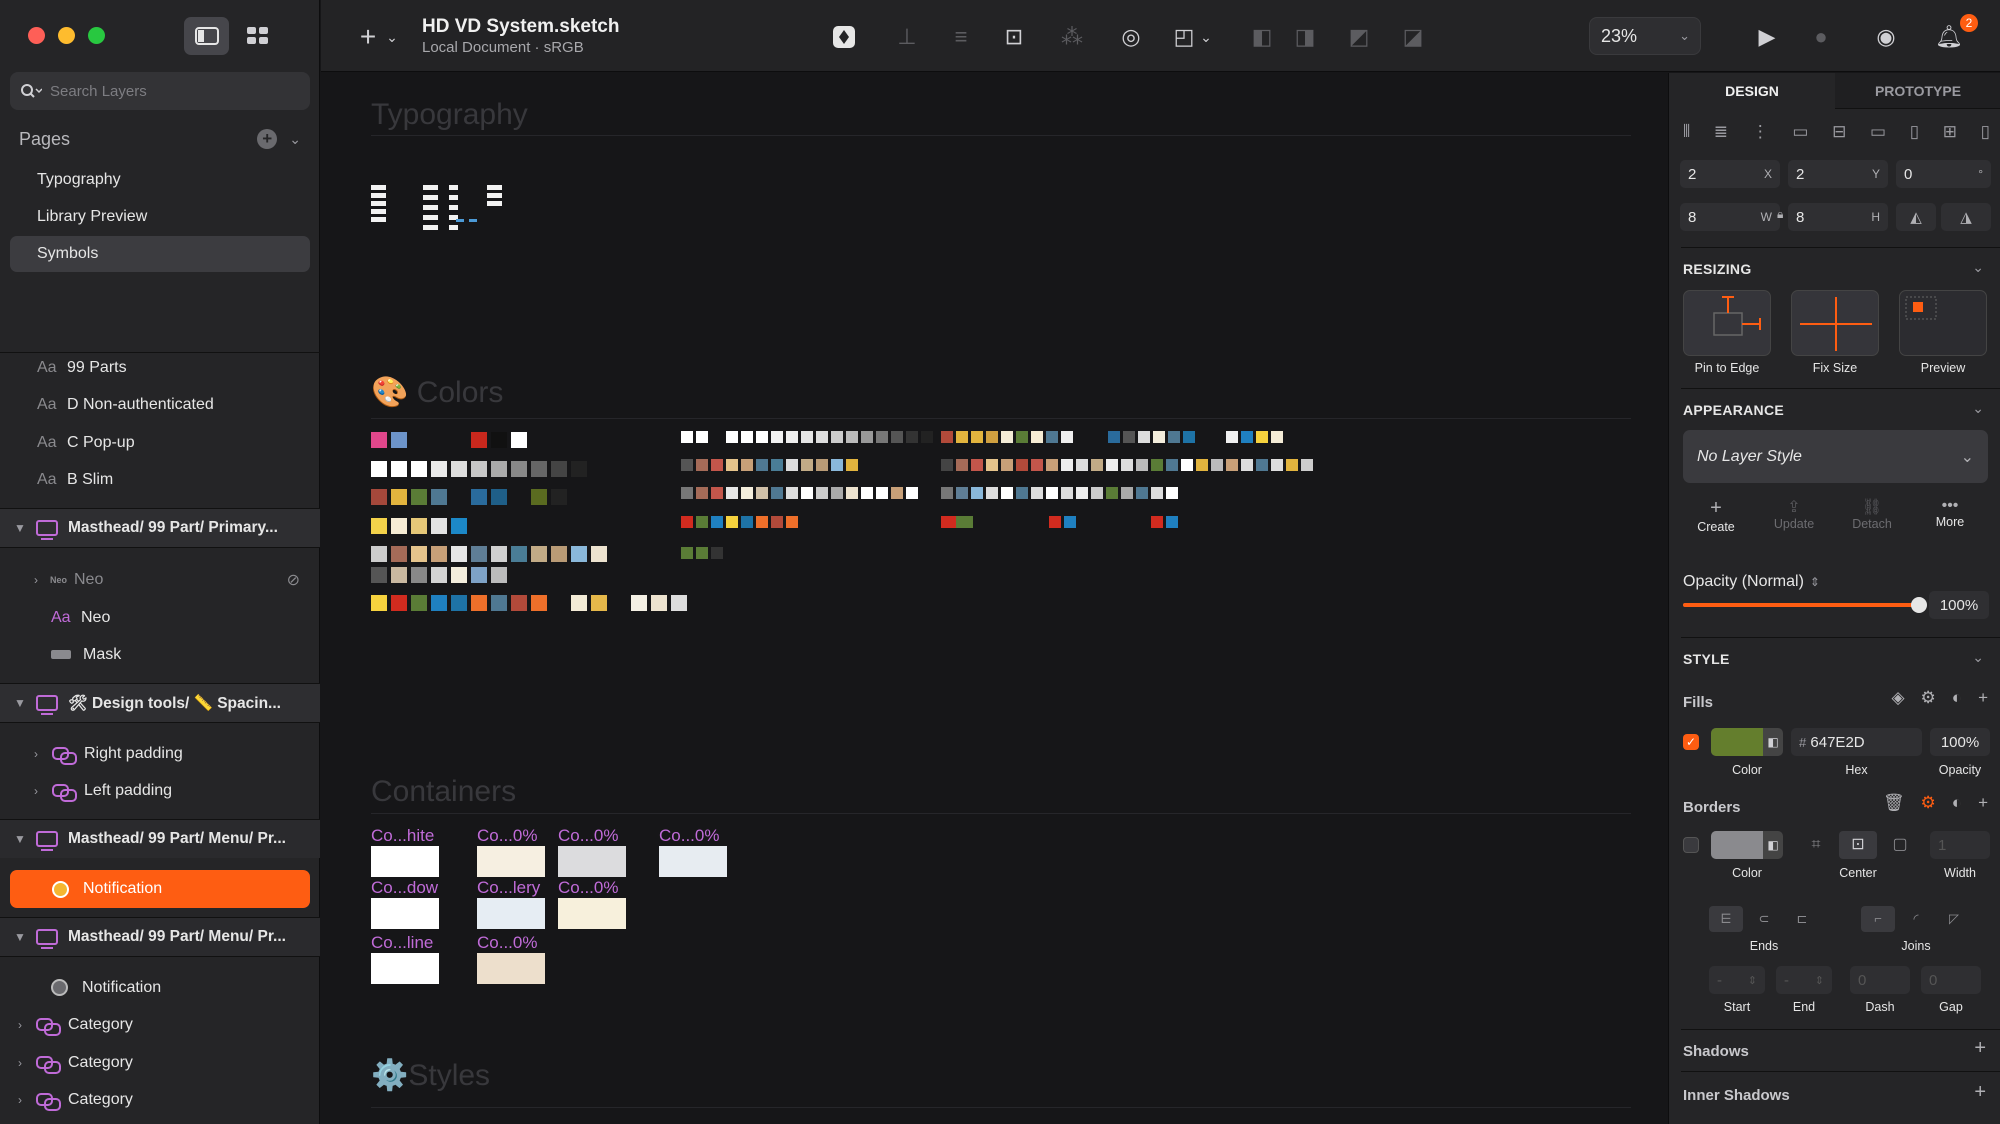 The image size is (2000, 1124). What do you see at coordinates (1359, 37) in the screenshot?
I see `intersect-icon: ◩` at bounding box center [1359, 37].